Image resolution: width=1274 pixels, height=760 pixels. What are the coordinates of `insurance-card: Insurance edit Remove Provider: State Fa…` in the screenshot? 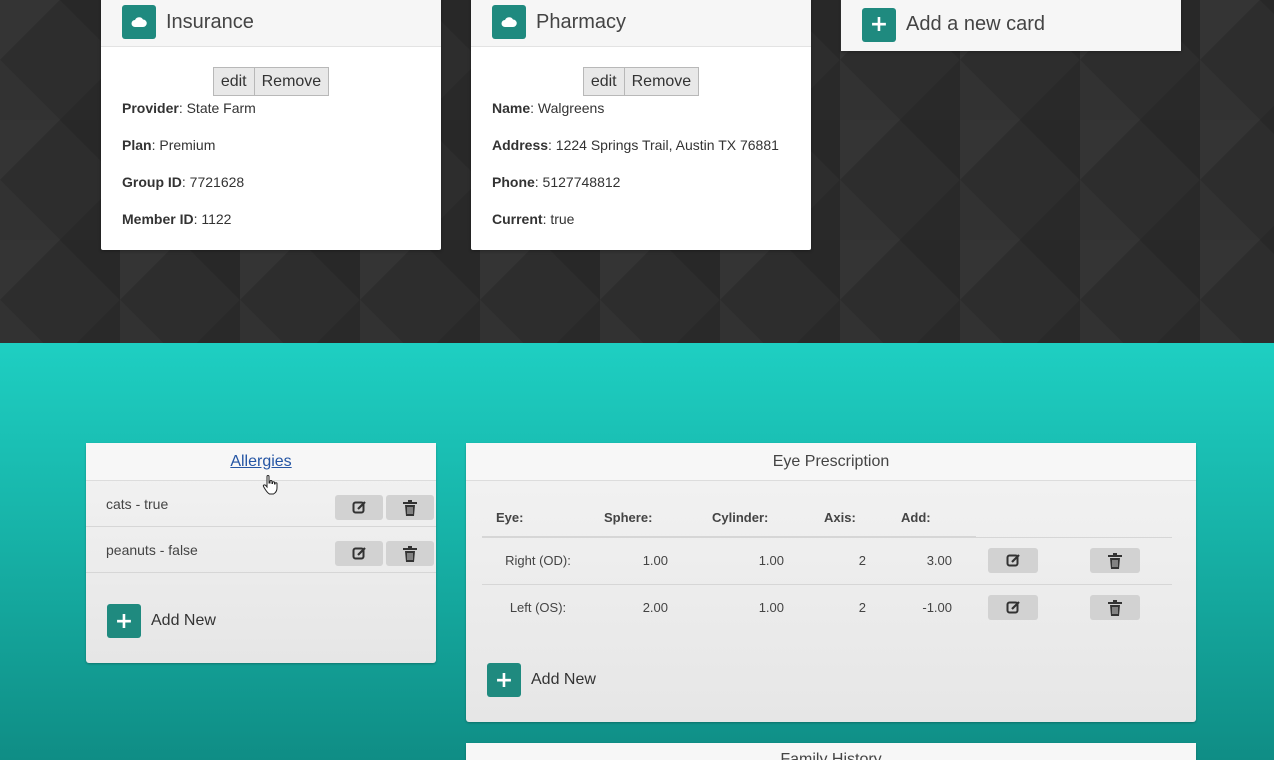 It's located at (271, 125).